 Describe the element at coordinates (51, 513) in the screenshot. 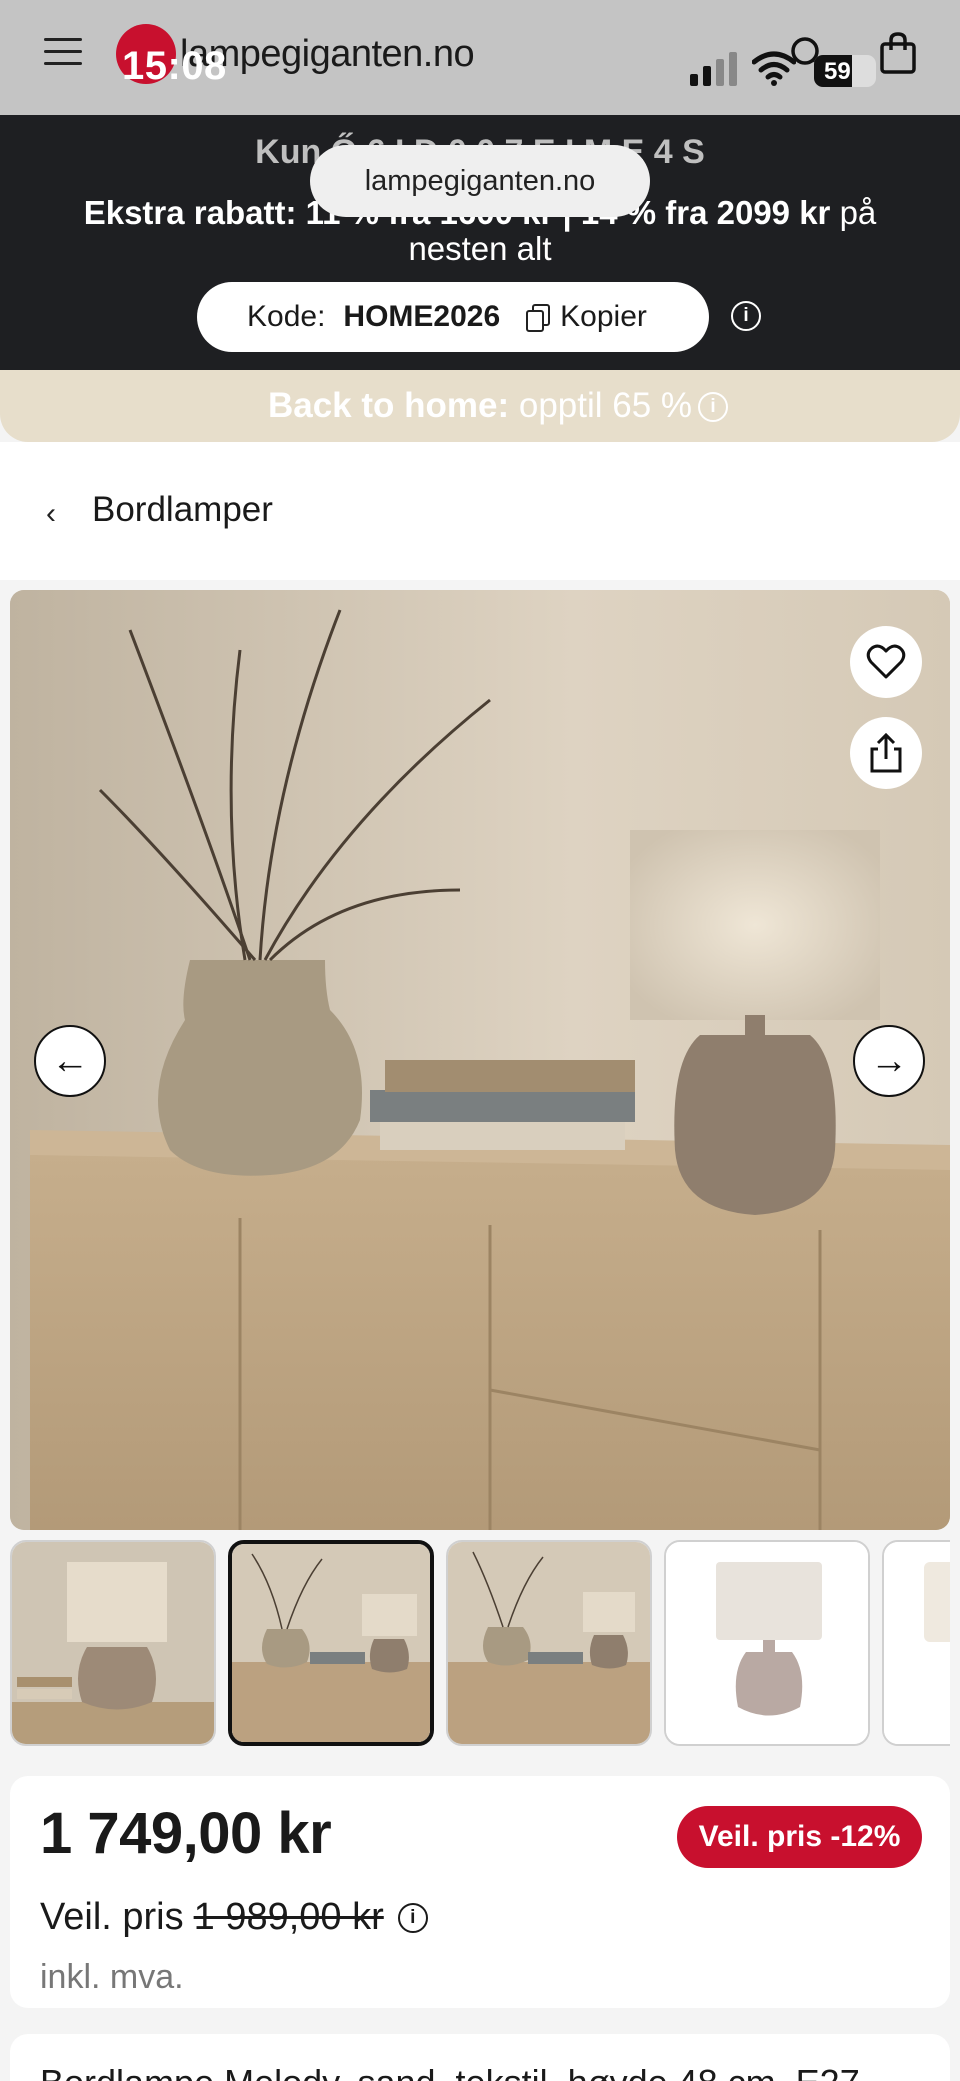

I see `chevron-left-icon: ‹` at that location.